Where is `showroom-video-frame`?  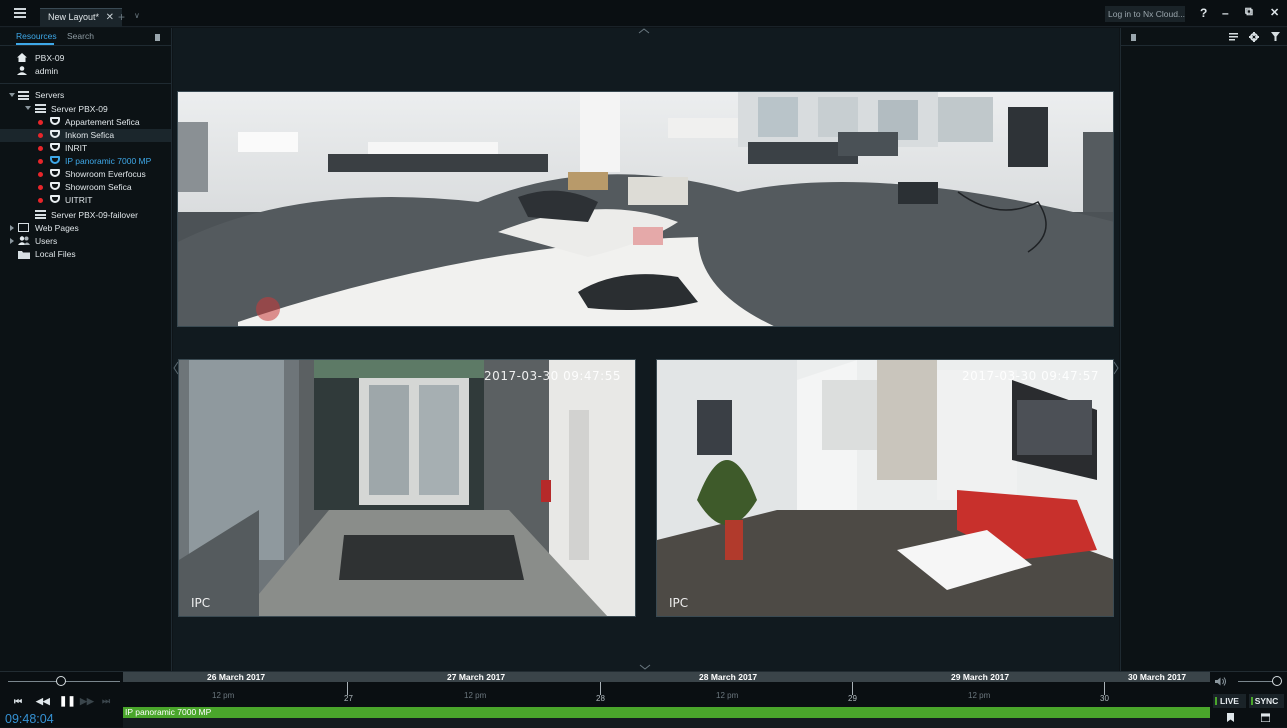 showroom-video-frame is located at coordinates (885, 488).